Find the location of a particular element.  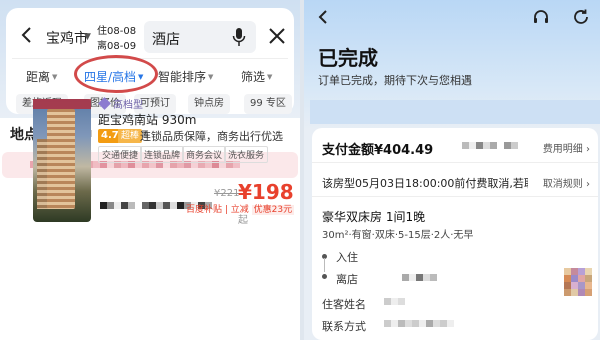

diamond-icon is located at coordinates (104, 103).